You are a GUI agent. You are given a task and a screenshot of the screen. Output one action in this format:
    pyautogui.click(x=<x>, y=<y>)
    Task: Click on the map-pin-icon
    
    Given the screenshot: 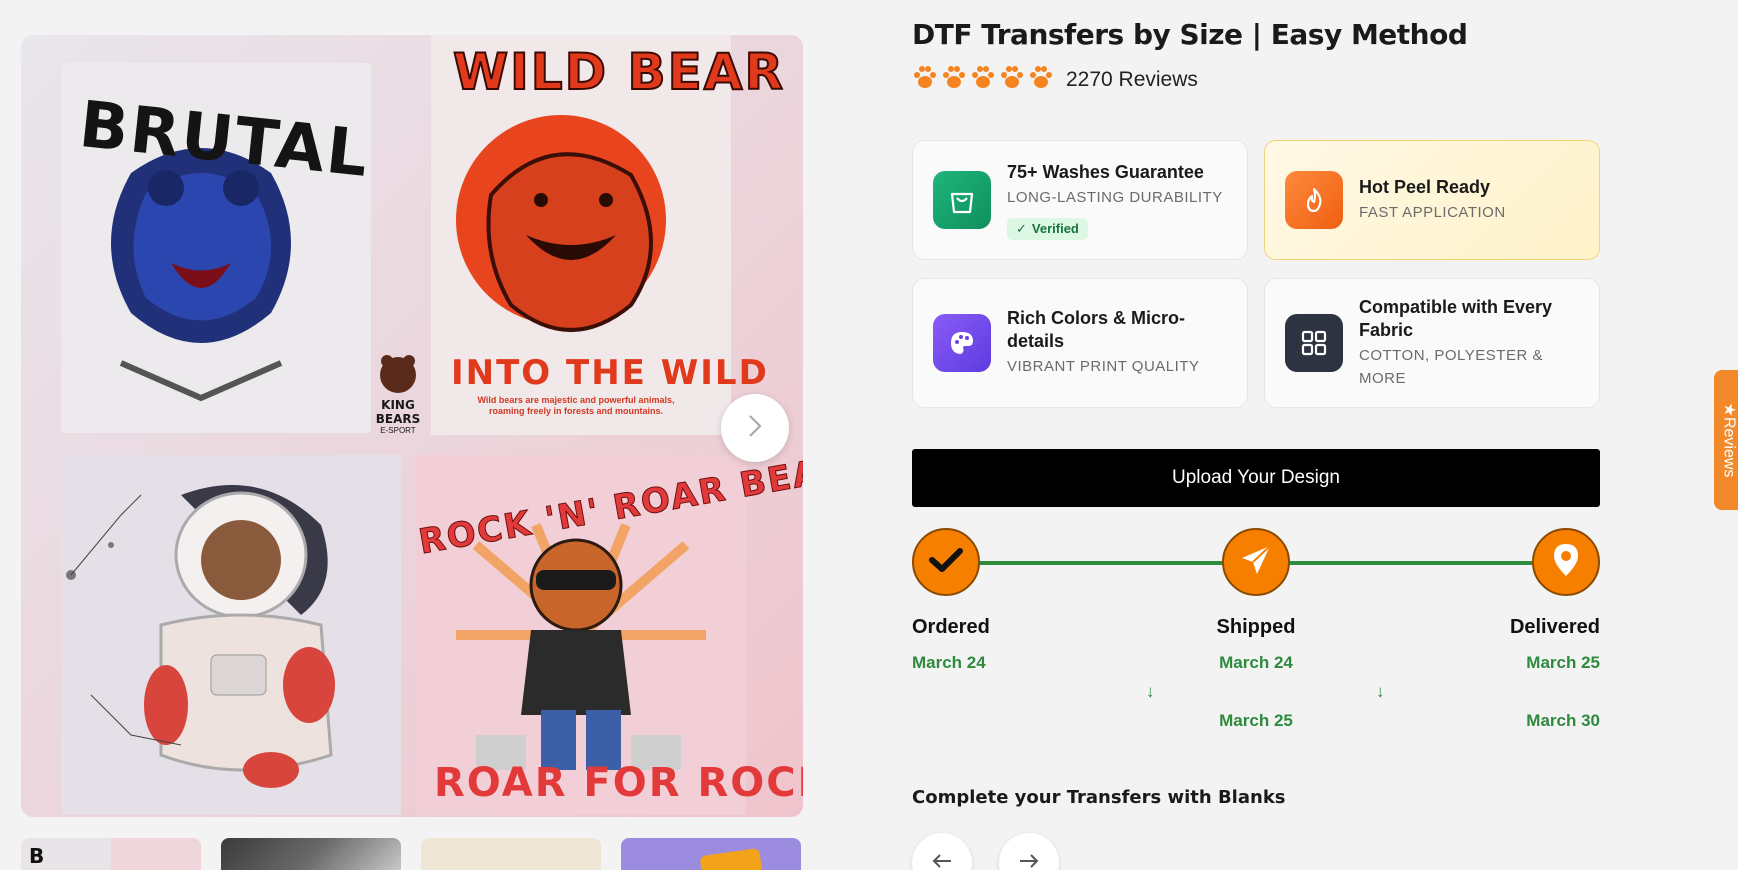 What is the action you would take?
    pyautogui.click(x=1566, y=562)
    